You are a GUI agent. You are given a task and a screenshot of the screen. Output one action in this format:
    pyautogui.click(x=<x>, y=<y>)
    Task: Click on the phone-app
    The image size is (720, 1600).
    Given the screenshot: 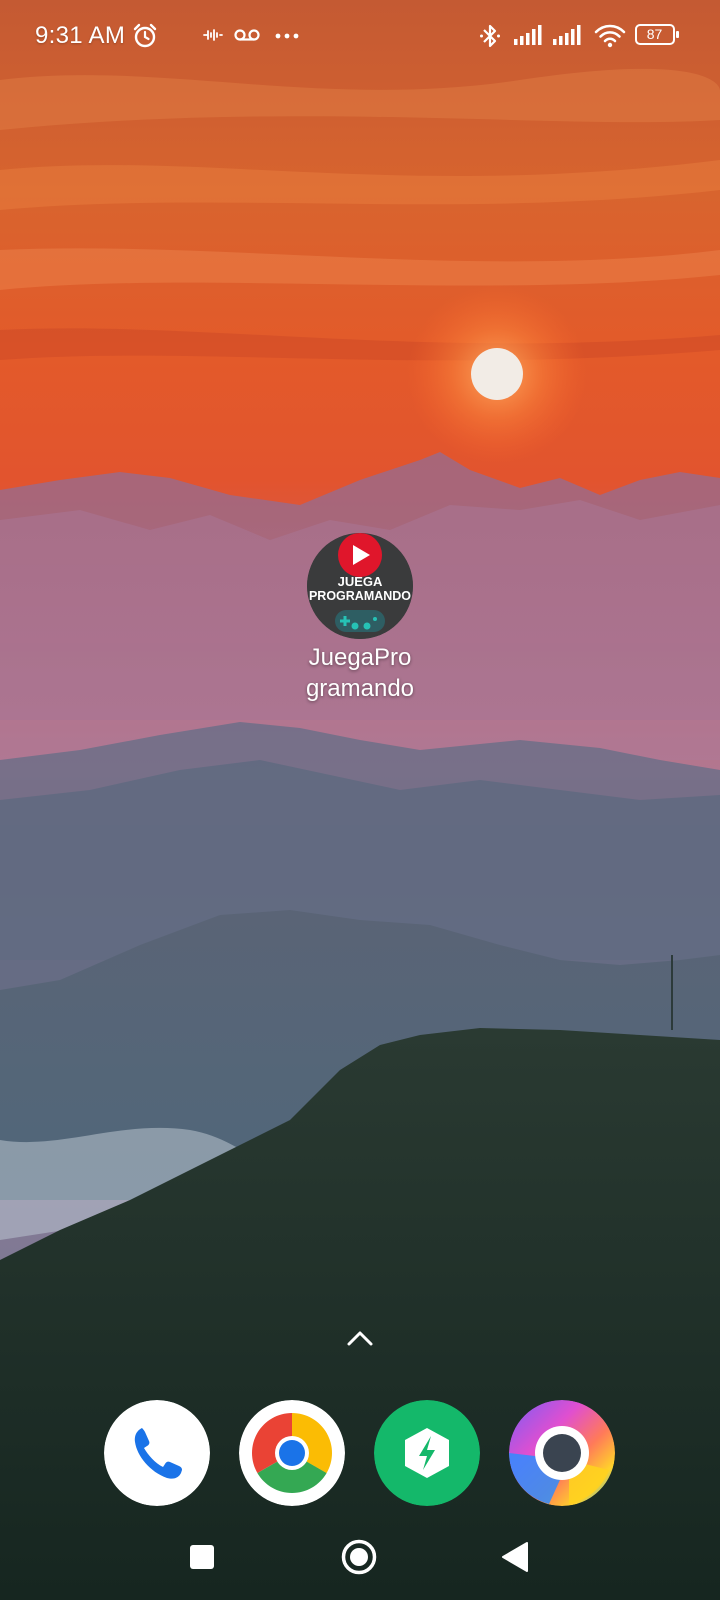 What is the action you would take?
    pyautogui.click(x=157, y=1453)
    